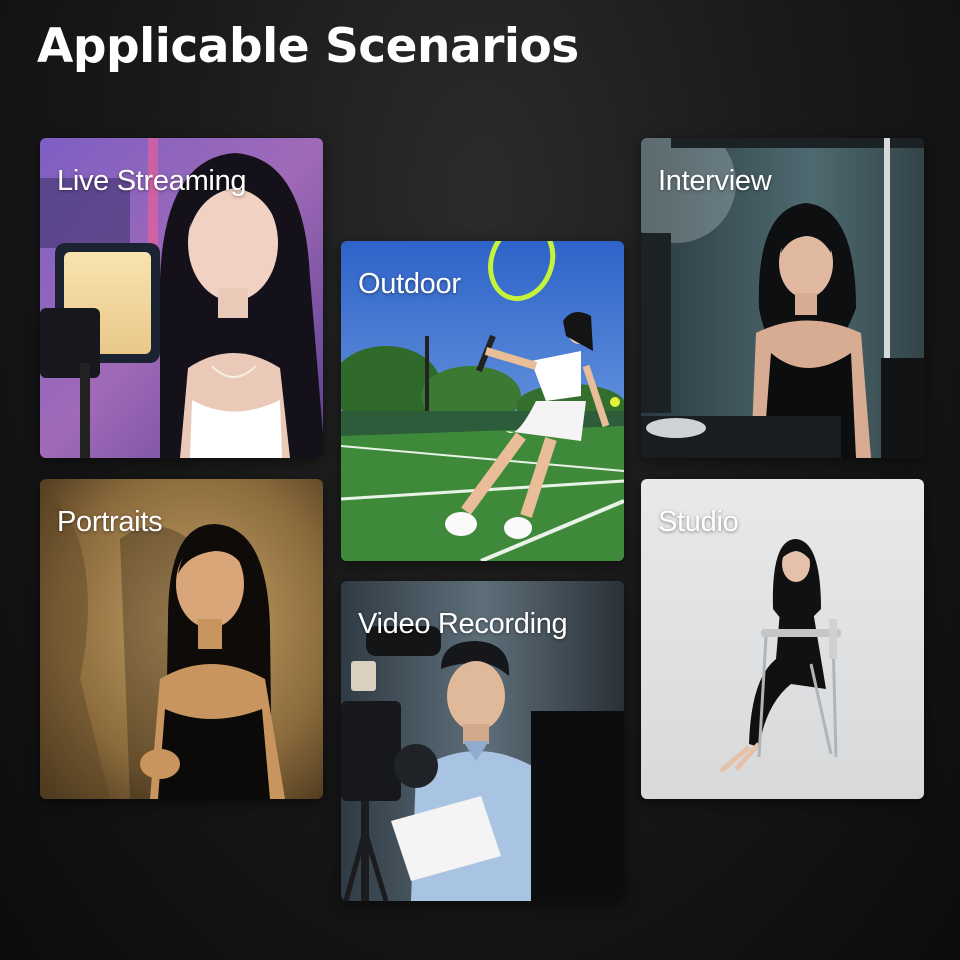  I want to click on scenario-card-interview: Interview, so click(782, 298).